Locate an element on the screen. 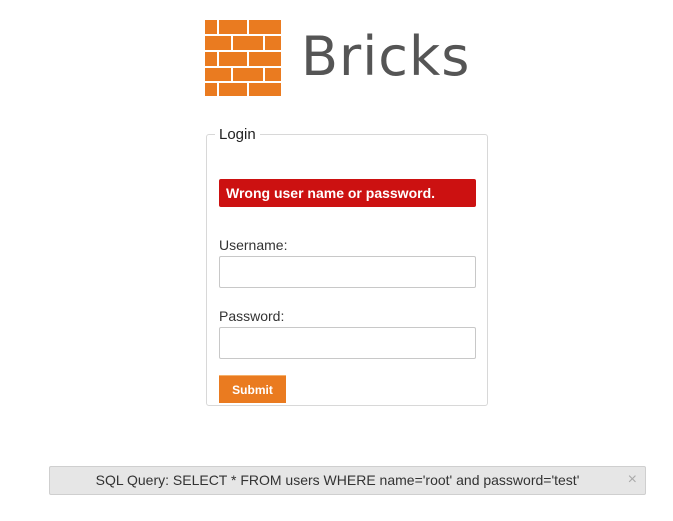 The width and height of the screenshot is (673, 521). login-legend: Login is located at coordinates (237, 134).